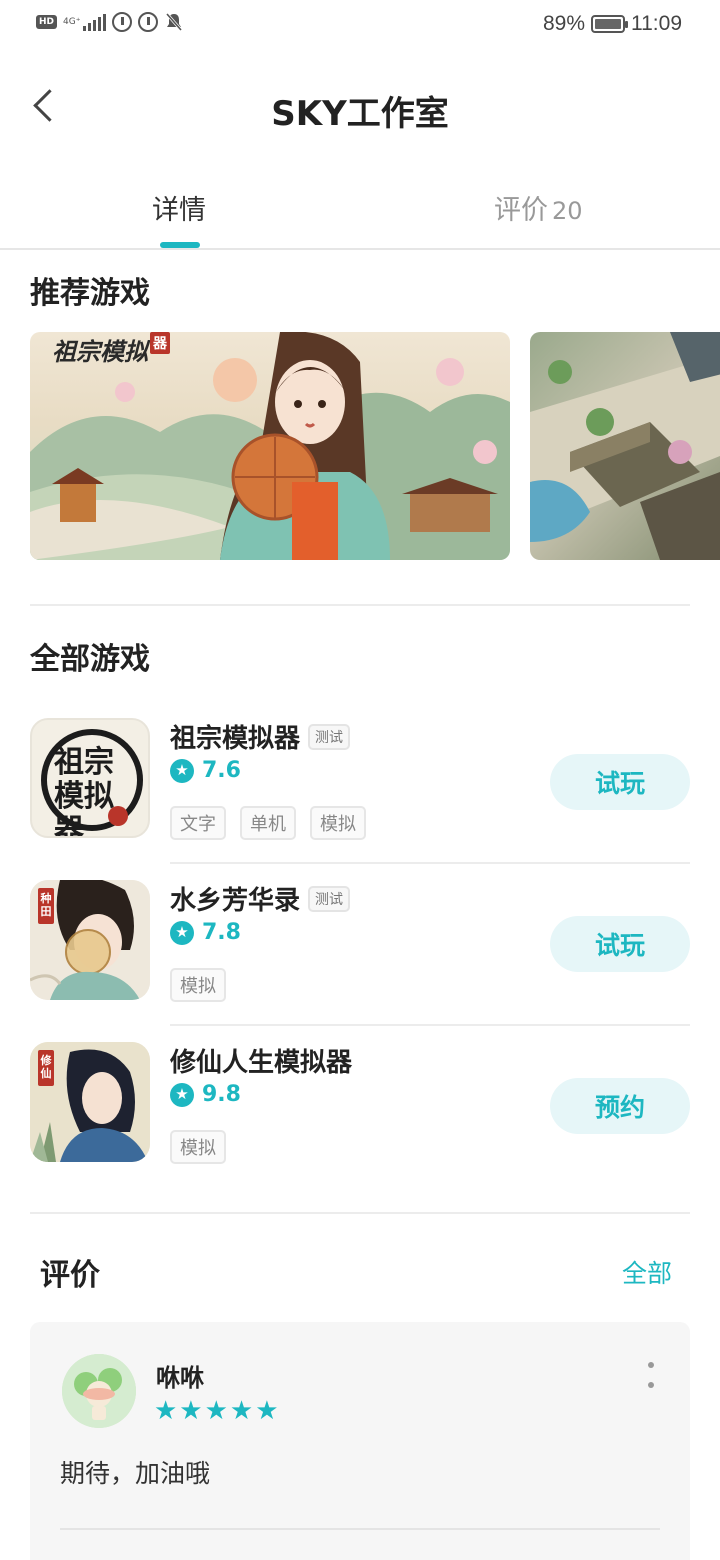 The image size is (720, 1560). Describe the element at coordinates (90, 659) in the screenshot. I see `all-games-section-title: 全部游戏` at that location.